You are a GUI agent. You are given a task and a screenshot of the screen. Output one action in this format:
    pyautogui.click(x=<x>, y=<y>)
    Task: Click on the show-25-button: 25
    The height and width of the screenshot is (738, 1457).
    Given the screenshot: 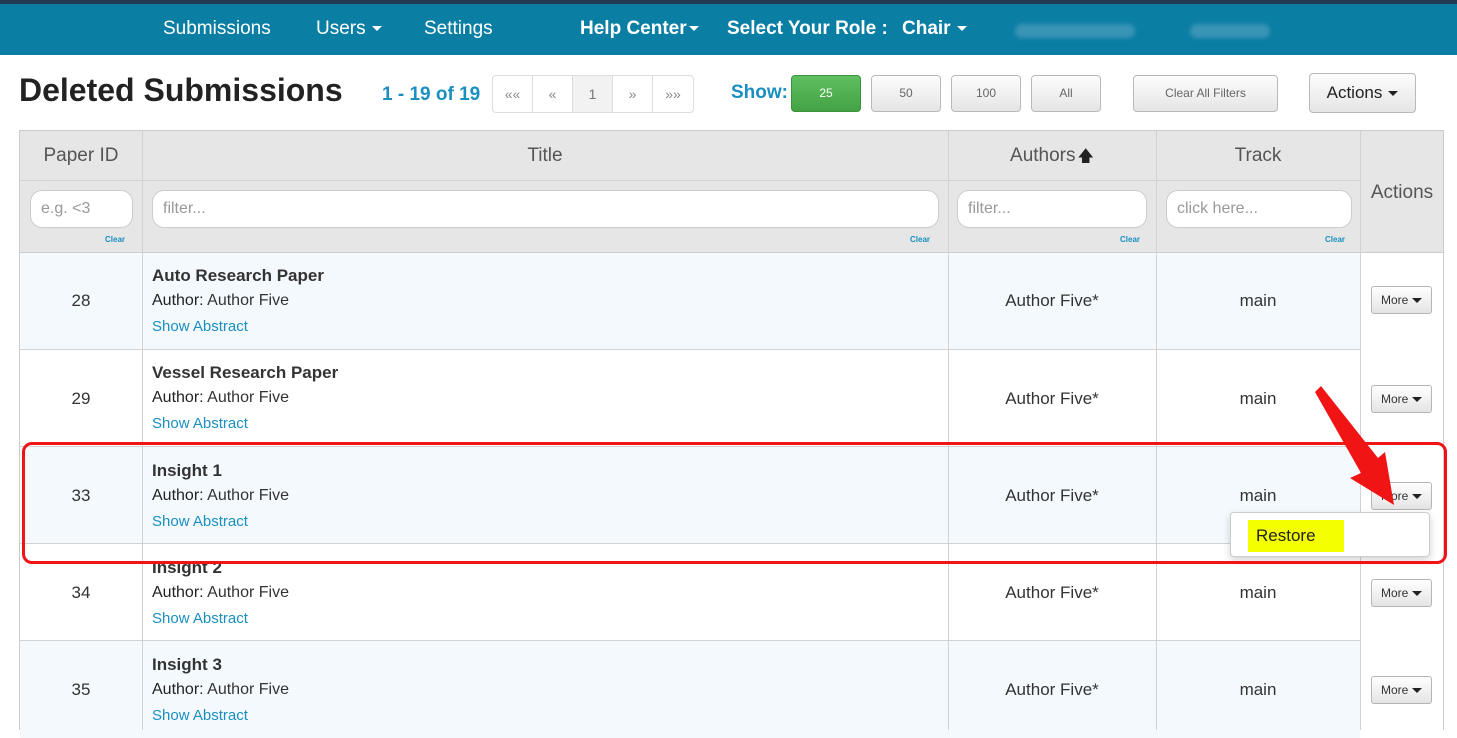 What is the action you would take?
    pyautogui.click(x=826, y=93)
    